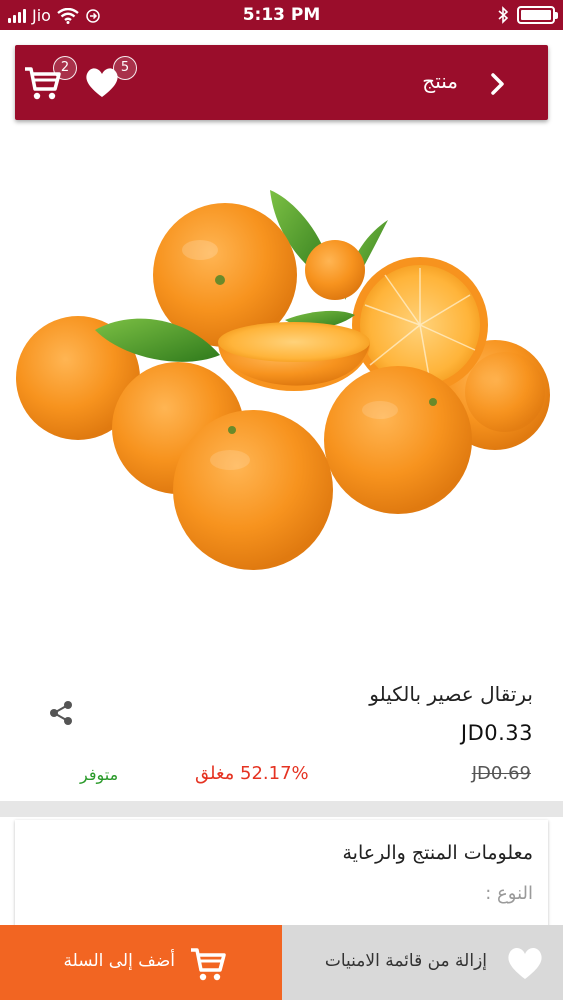  Describe the element at coordinates (208, 964) in the screenshot. I see `cart-icon` at that location.